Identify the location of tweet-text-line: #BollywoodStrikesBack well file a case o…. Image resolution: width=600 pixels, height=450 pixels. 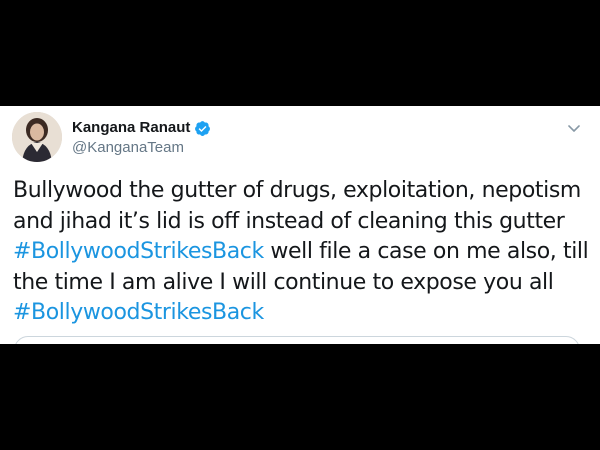
(303, 252).